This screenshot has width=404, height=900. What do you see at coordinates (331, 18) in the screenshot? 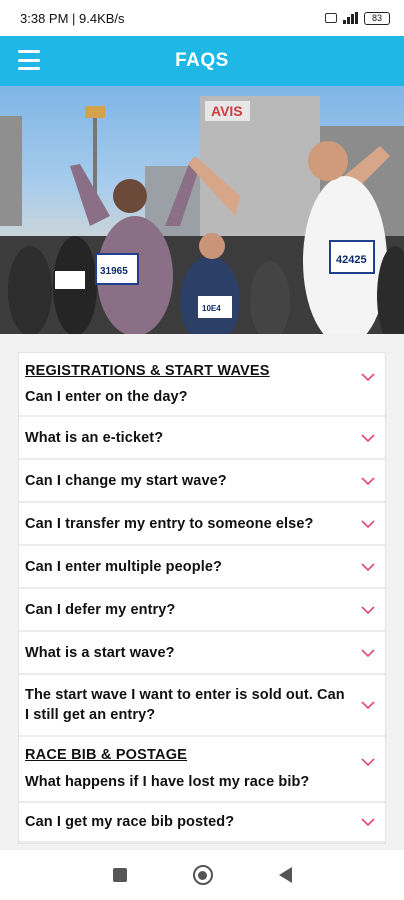
I see `sim-icon` at bounding box center [331, 18].